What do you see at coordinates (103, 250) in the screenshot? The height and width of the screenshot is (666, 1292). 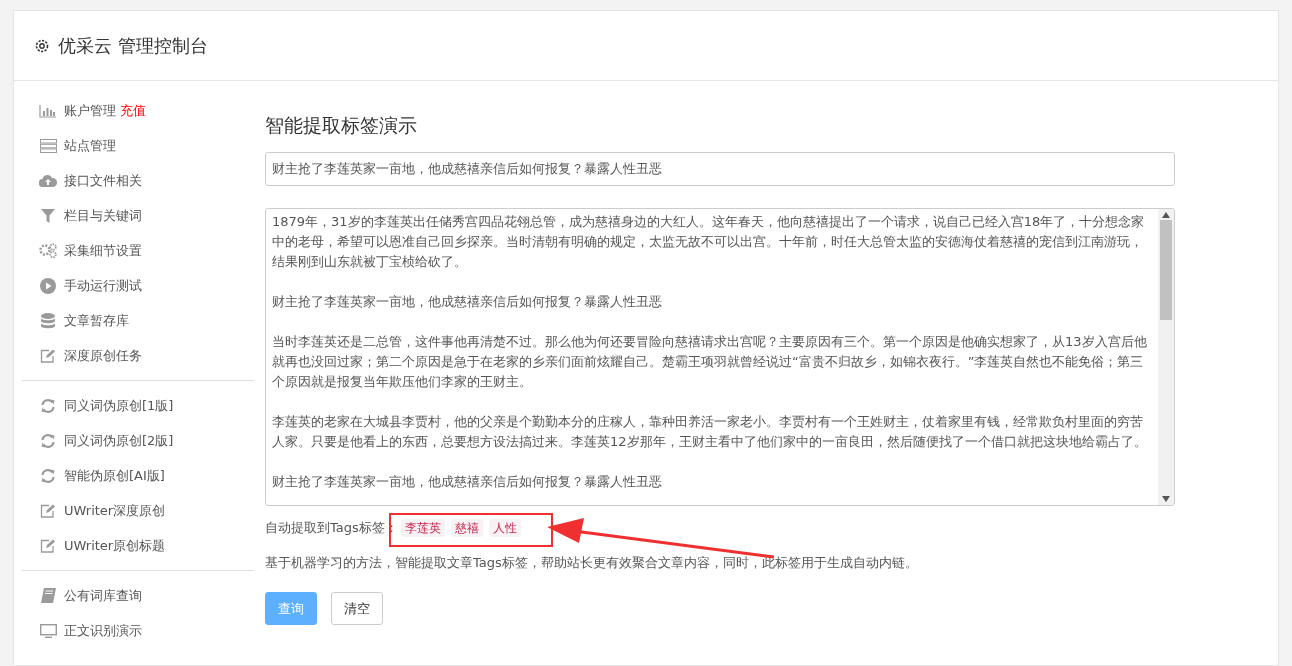 I see `sidebar-link: 采集细节设置` at bounding box center [103, 250].